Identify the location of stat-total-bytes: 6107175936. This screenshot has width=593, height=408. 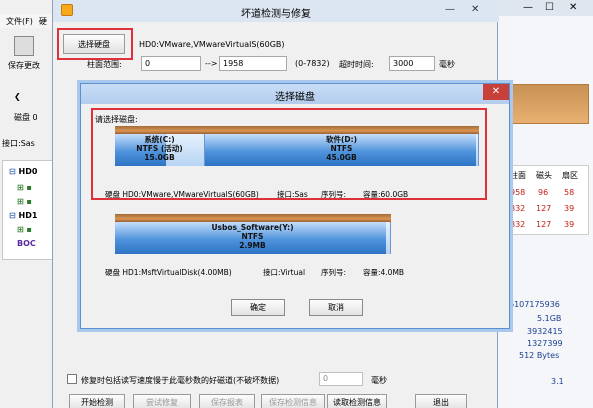
(534, 304).